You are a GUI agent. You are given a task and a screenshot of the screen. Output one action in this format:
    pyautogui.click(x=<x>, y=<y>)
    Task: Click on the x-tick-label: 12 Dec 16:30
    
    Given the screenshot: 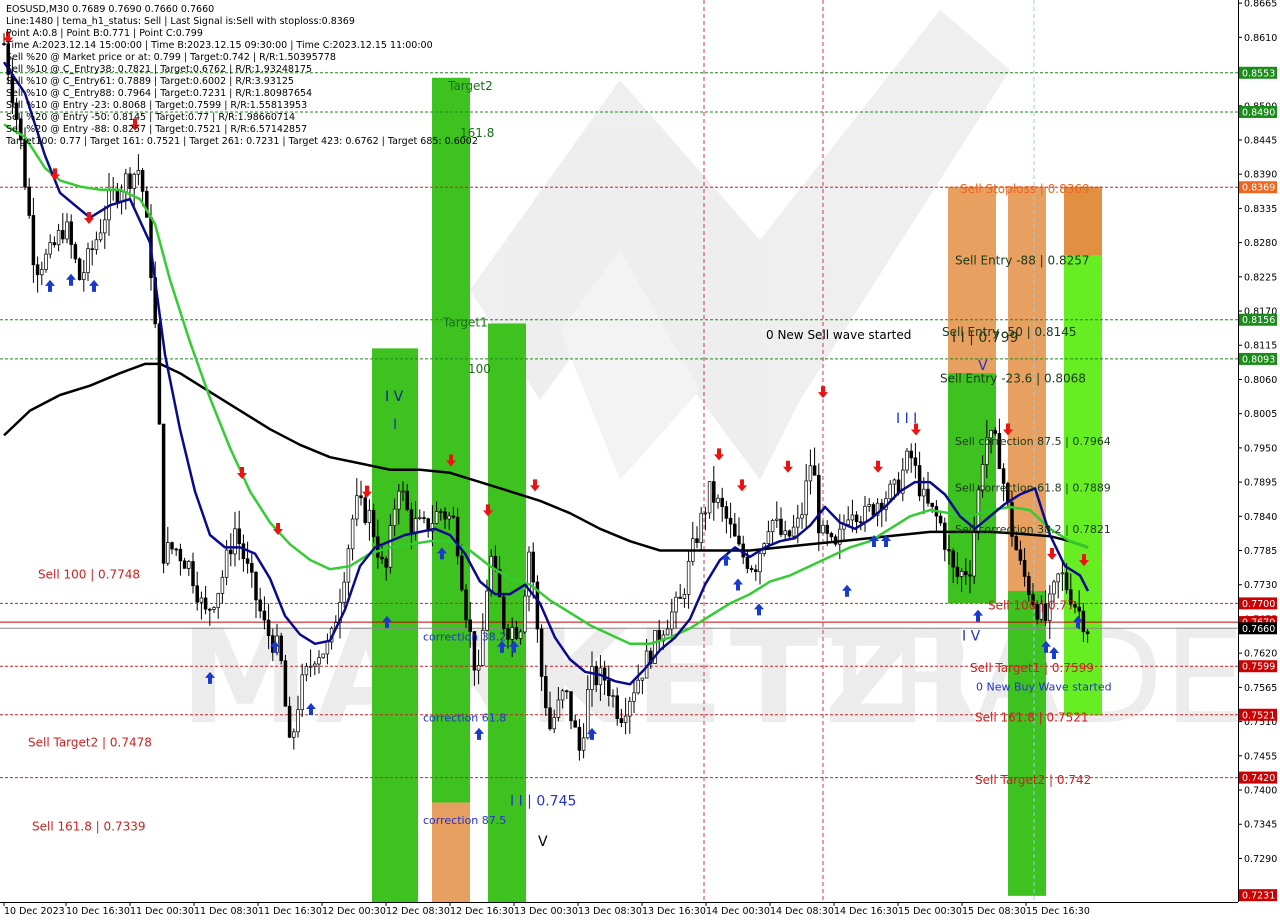 What is the action you would take?
    pyautogui.click(x=482, y=911)
    